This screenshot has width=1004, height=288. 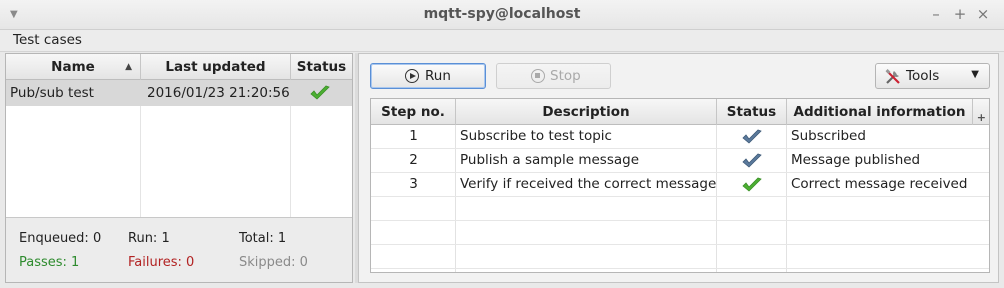 What do you see at coordinates (149, 238) in the screenshot?
I see `run-count: Run: 1` at bounding box center [149, 238].